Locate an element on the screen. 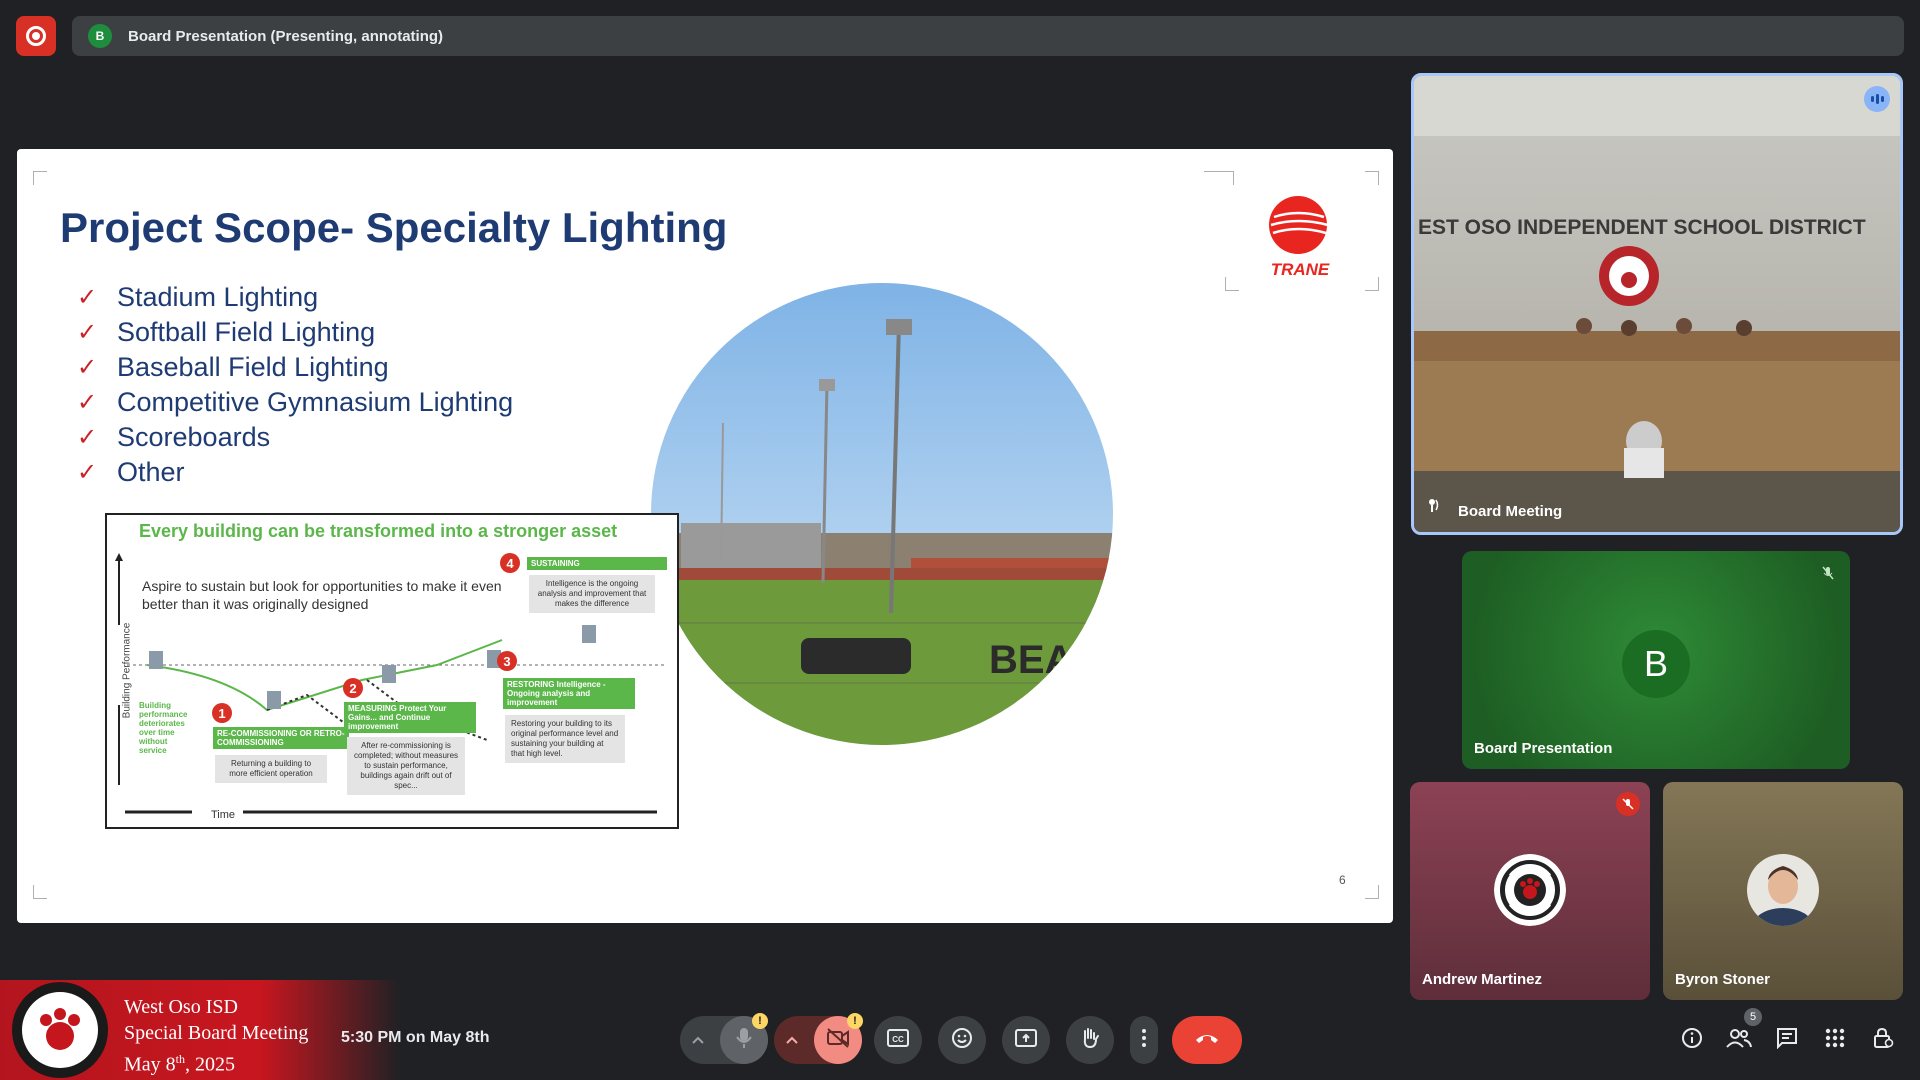 The width and height of the screenshot is (1920, 1080). participant-count-badge: 5 is located at coordinates (1753, 1017).